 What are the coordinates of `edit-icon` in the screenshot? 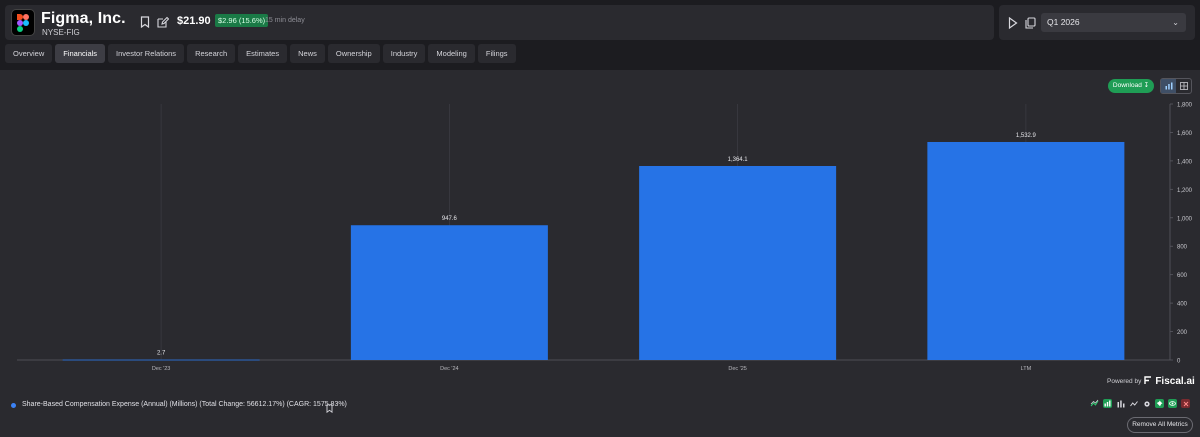 It's located at (163, 22).